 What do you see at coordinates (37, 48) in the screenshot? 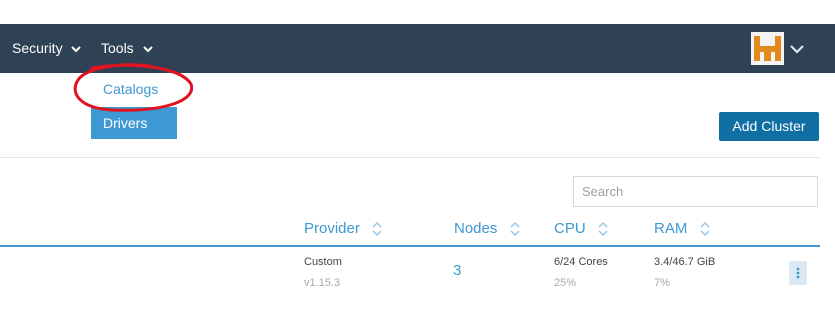
I see `nav-security-label: Security` at bounding box center [37, 48].